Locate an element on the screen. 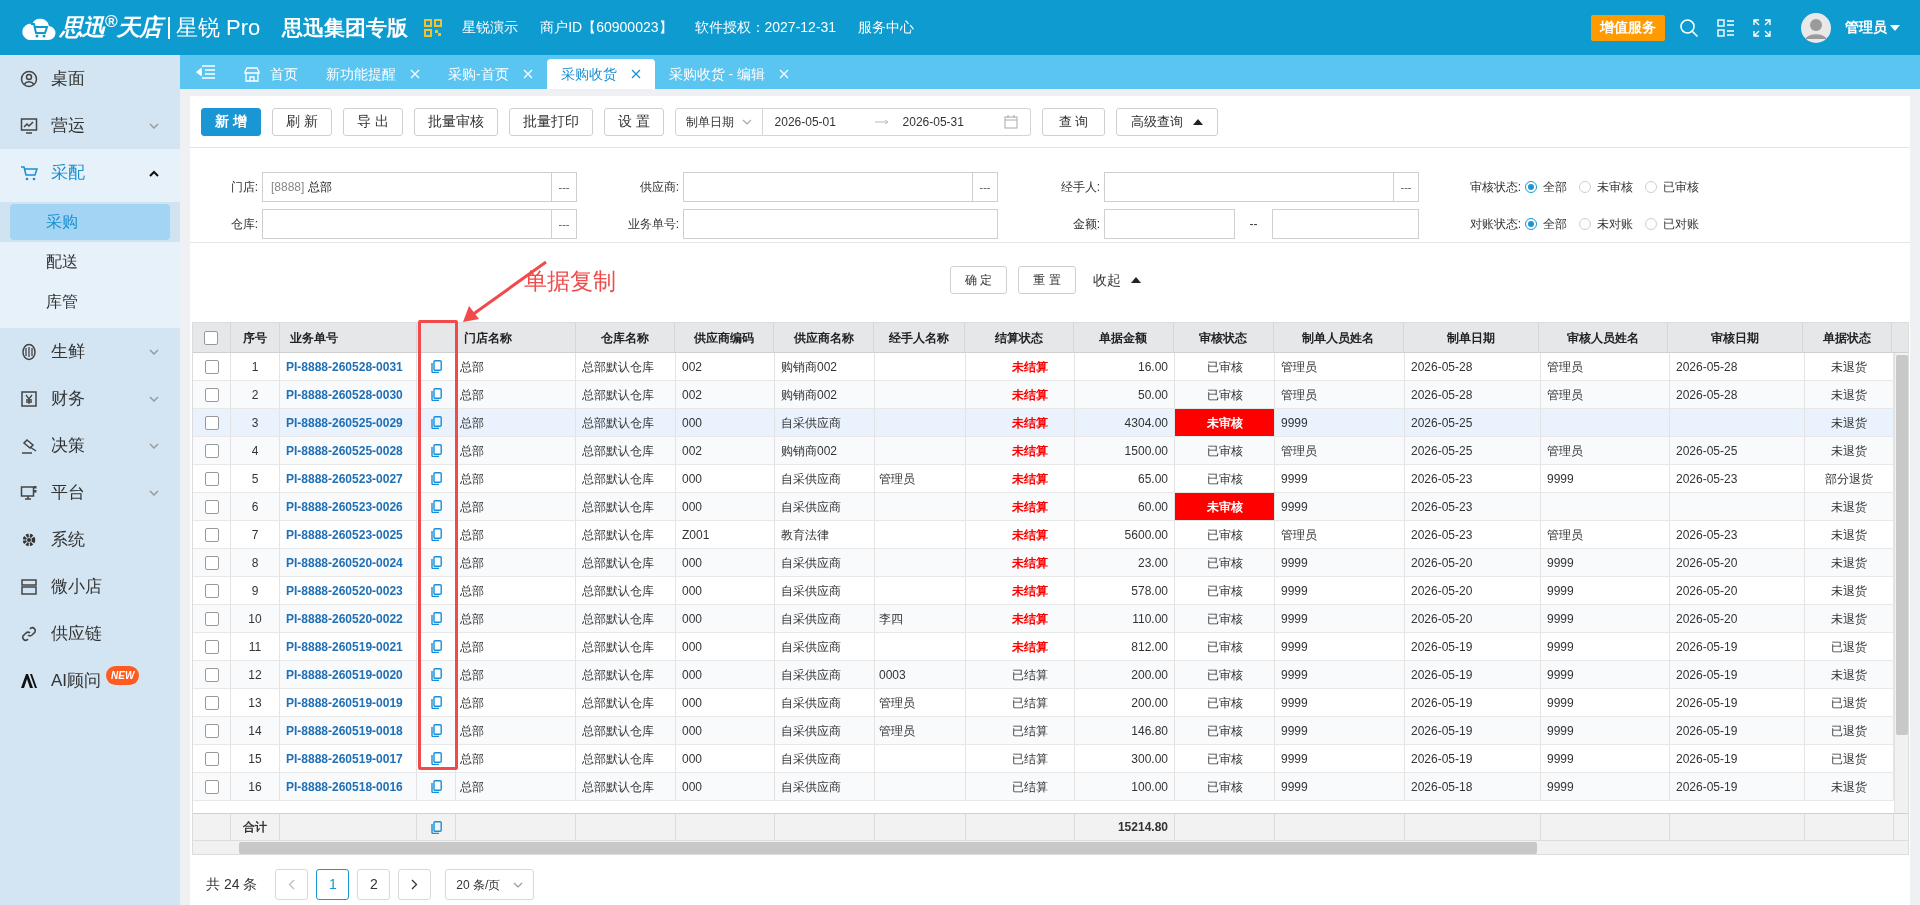 This screenshot has height=905, width=1920. sidebar-item: 生鲜 is located at coordinates (90, 351).